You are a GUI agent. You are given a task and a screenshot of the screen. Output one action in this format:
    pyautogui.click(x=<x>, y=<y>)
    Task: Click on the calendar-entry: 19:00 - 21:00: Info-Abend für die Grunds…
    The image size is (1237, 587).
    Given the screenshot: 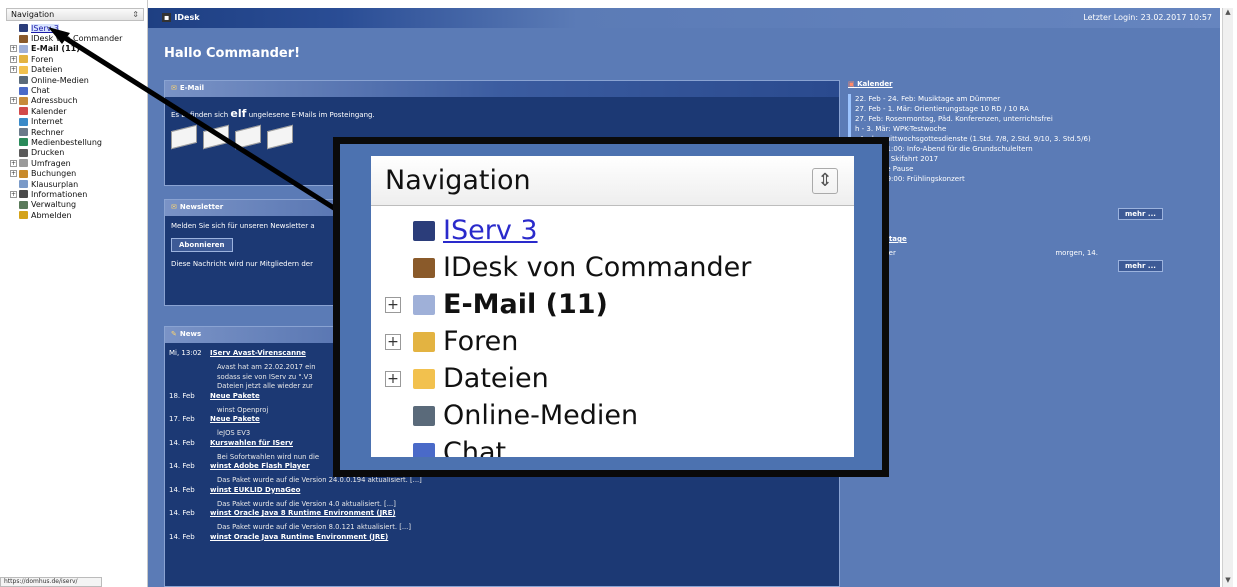 What is the action you would take?
    pyautogui.click(x=1028, y=149)
    